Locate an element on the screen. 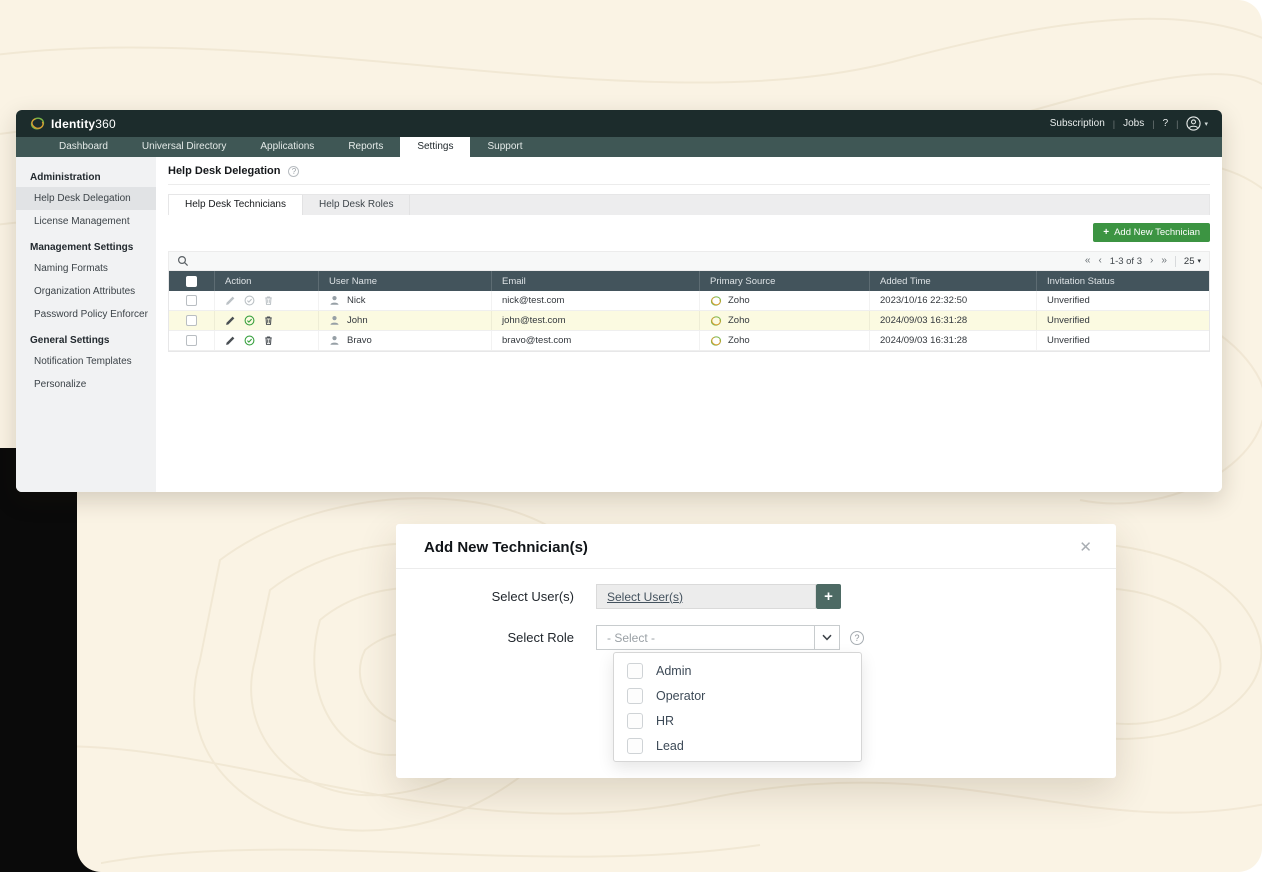 This screenshot has height=872, width=1280. add-users-button: + is located at coordinates (828, 596).